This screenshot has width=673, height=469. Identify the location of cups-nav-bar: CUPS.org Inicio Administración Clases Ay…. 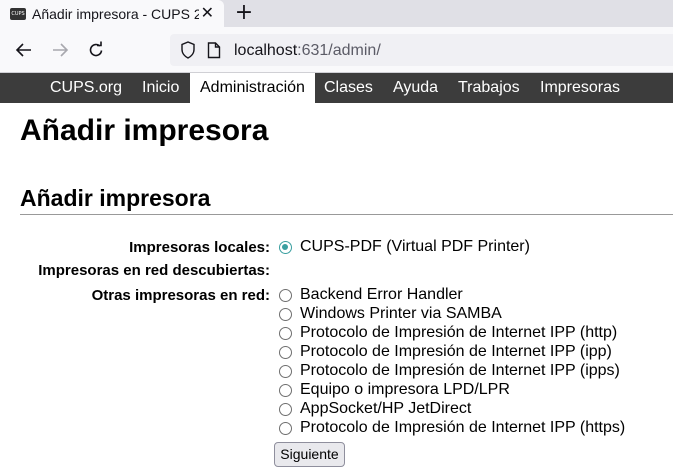
(336, 88).